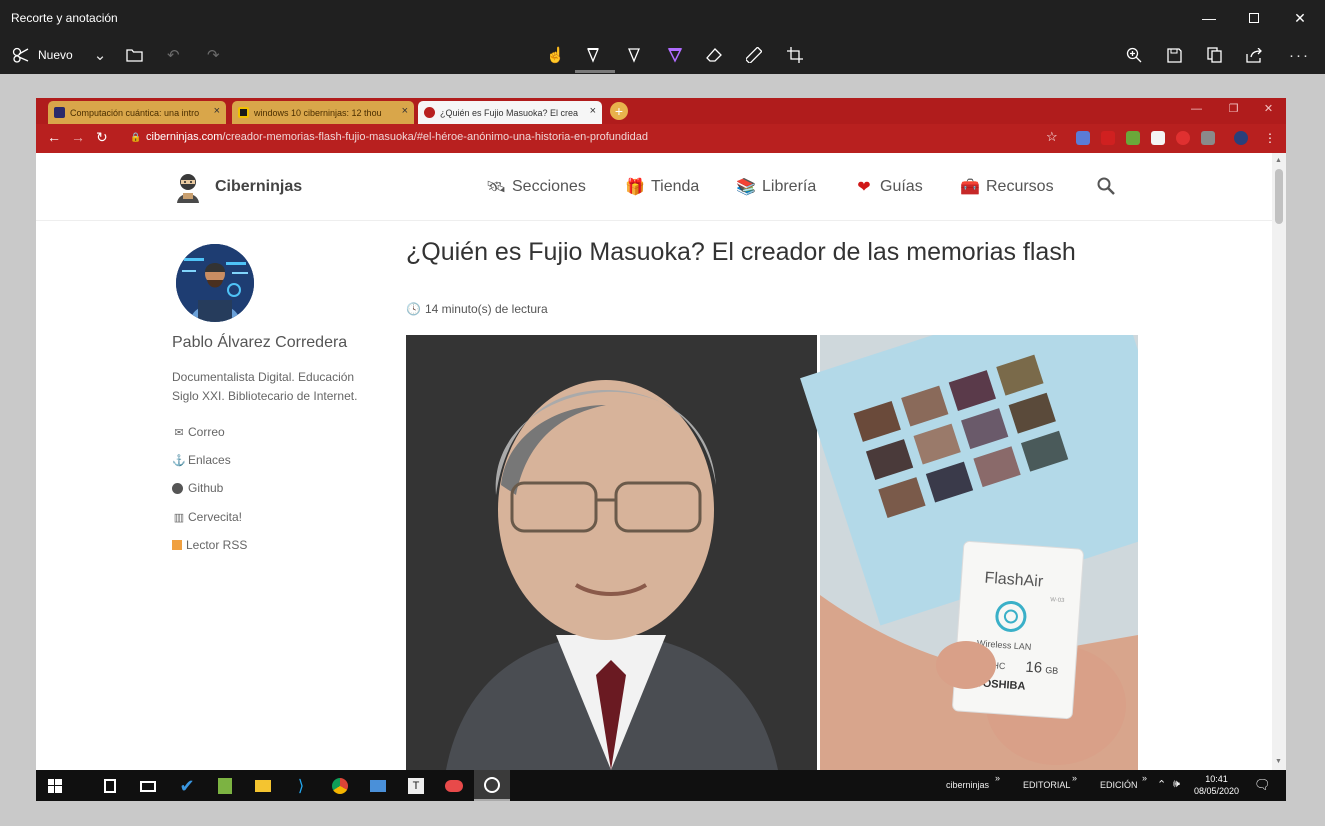  What do you see at coordinates (675, 55) in the screenshot?
I see `highlighter-button` at bounding box center [675, 55].